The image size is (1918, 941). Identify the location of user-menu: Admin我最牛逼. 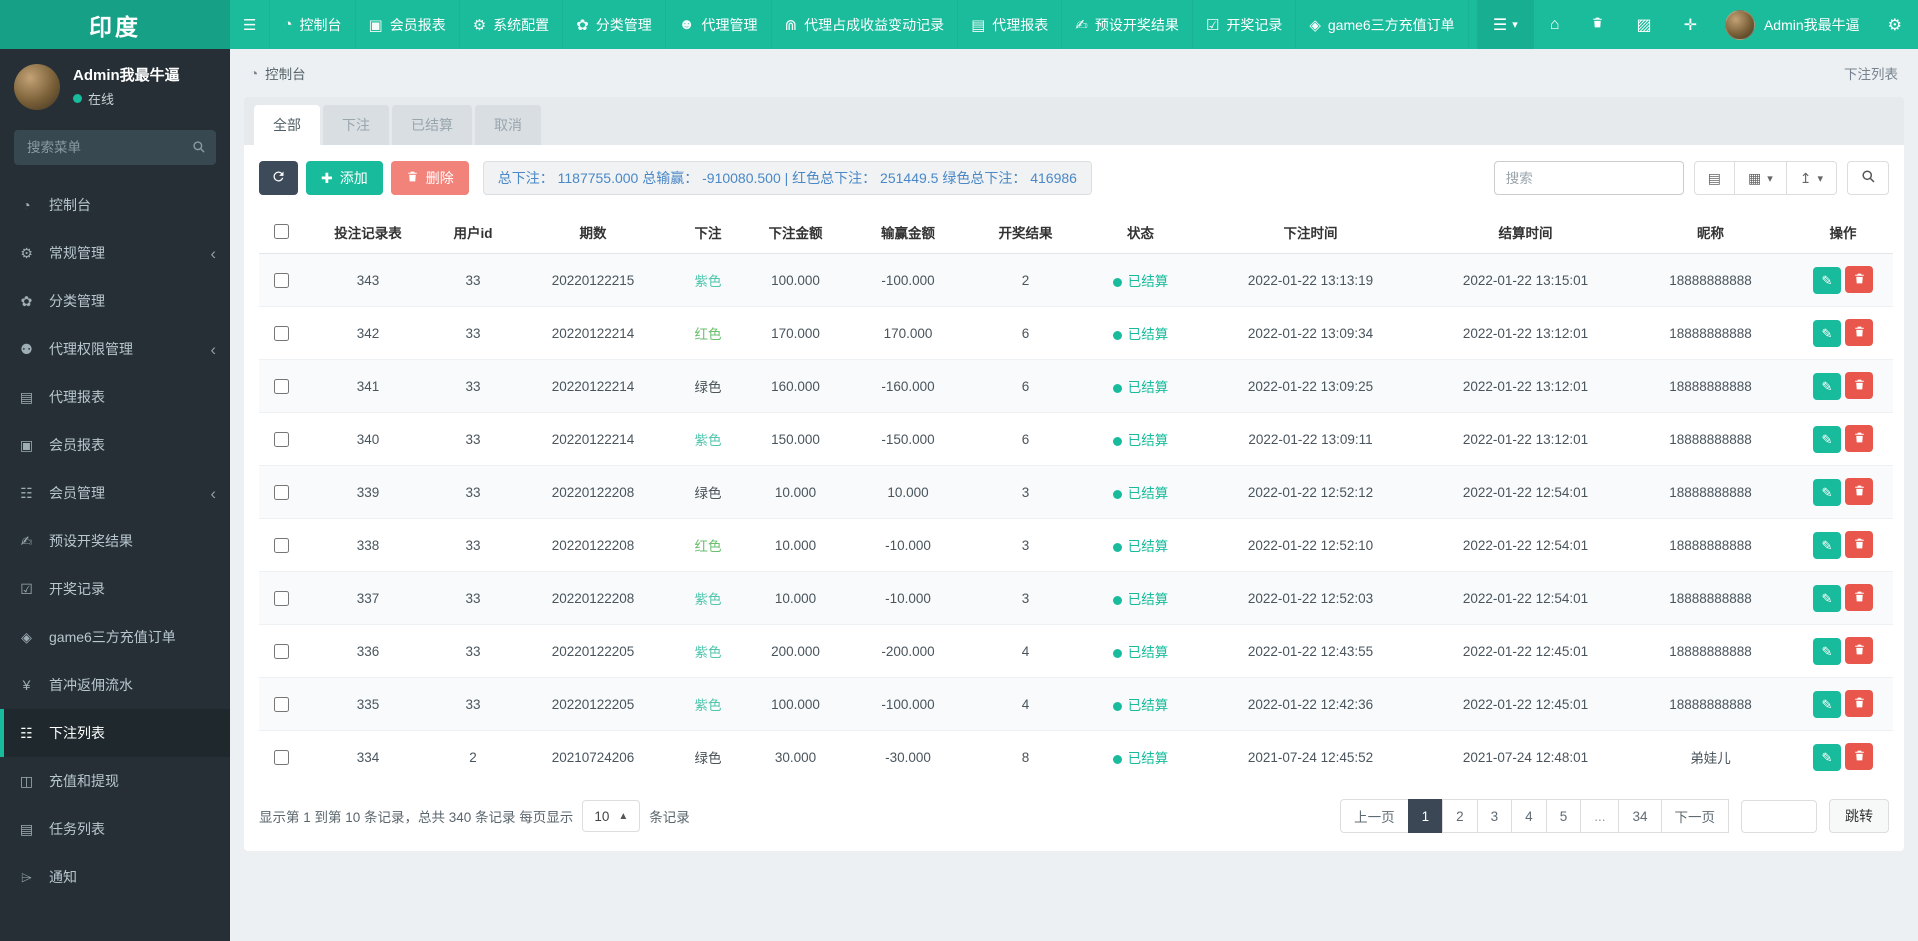
(1792, 24).